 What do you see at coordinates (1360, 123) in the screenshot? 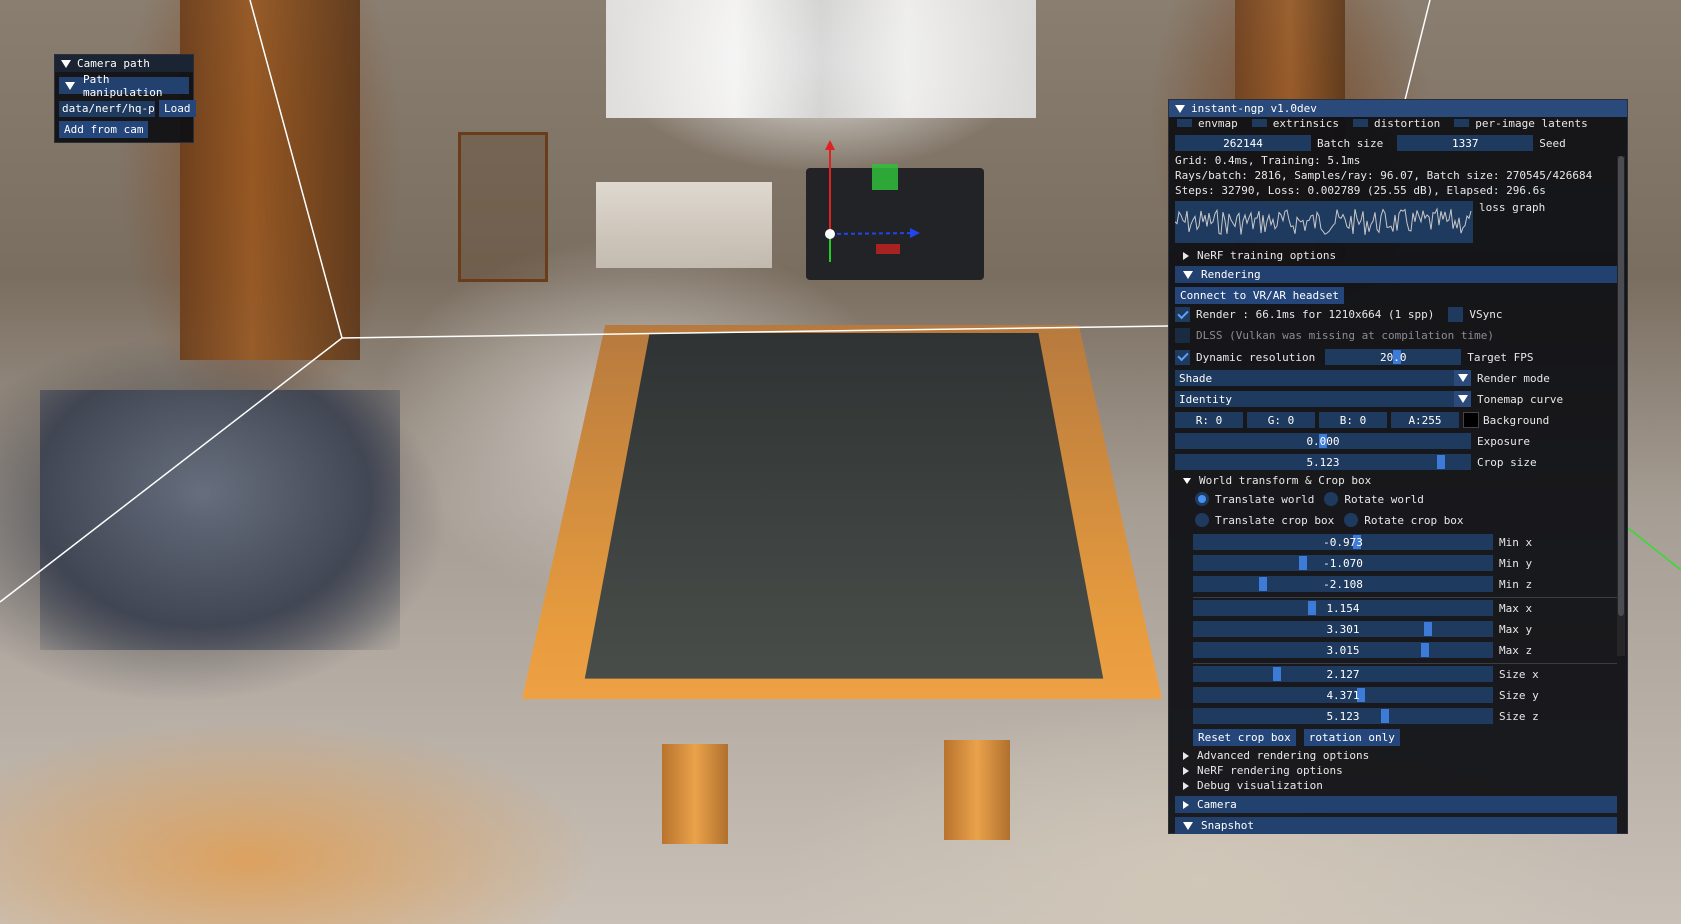
I see `distortion-checkbox` at bounding box center [1360, 123].